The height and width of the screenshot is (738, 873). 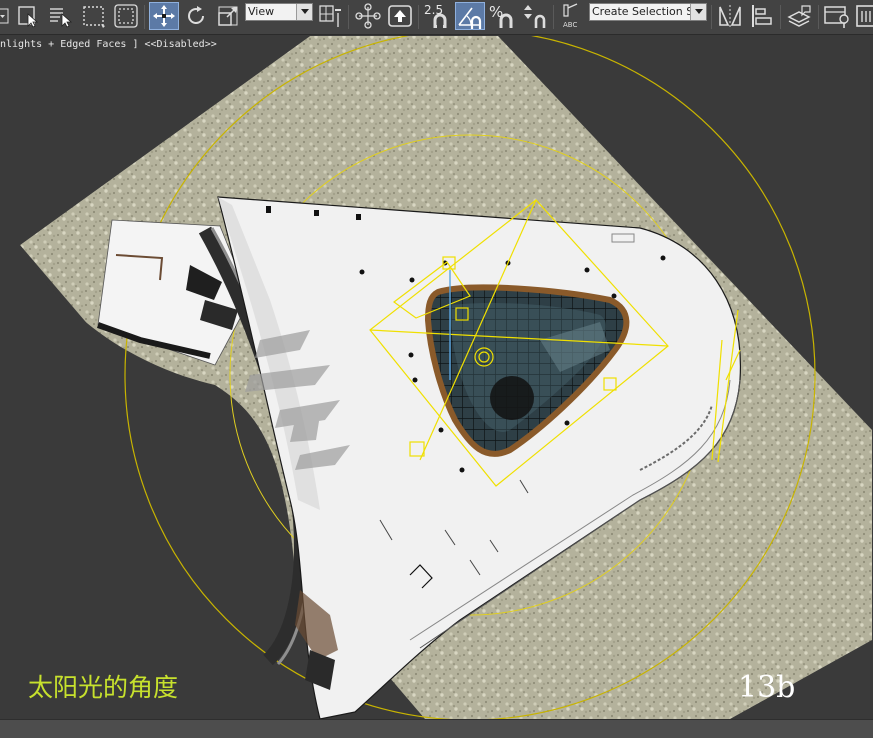 What do you see at coordinates (534, 16) in the screenshot?
I see `spinner-snap-icon` at bounding box center [534, 16].